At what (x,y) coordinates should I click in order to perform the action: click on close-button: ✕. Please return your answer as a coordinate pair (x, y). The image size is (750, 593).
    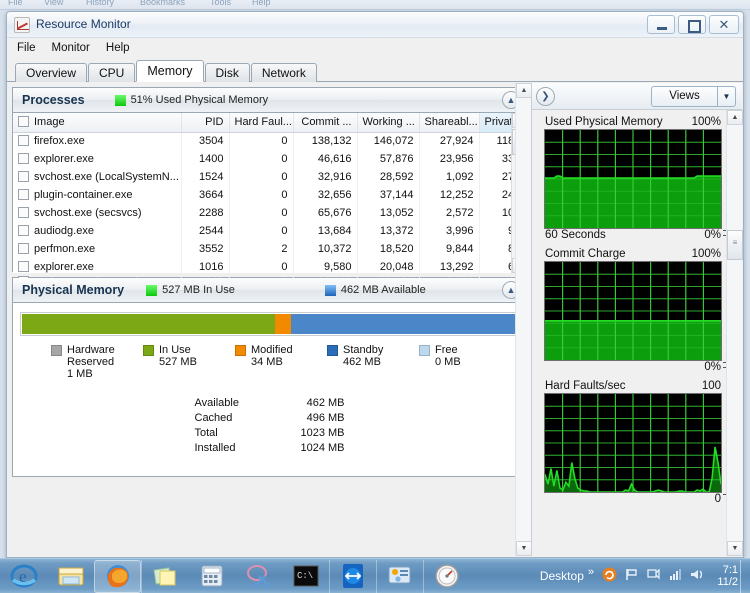
    Looking at the image, I should click on (724, 24).